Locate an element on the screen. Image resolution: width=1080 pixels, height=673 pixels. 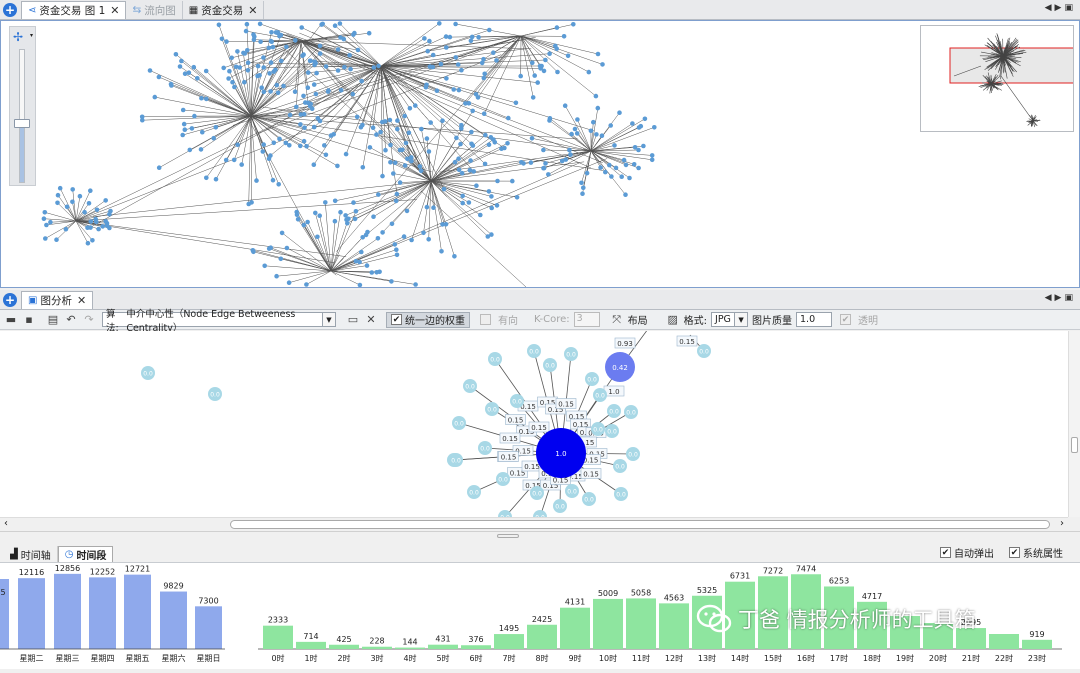
zoom-track is located at coordinates (22, 116).